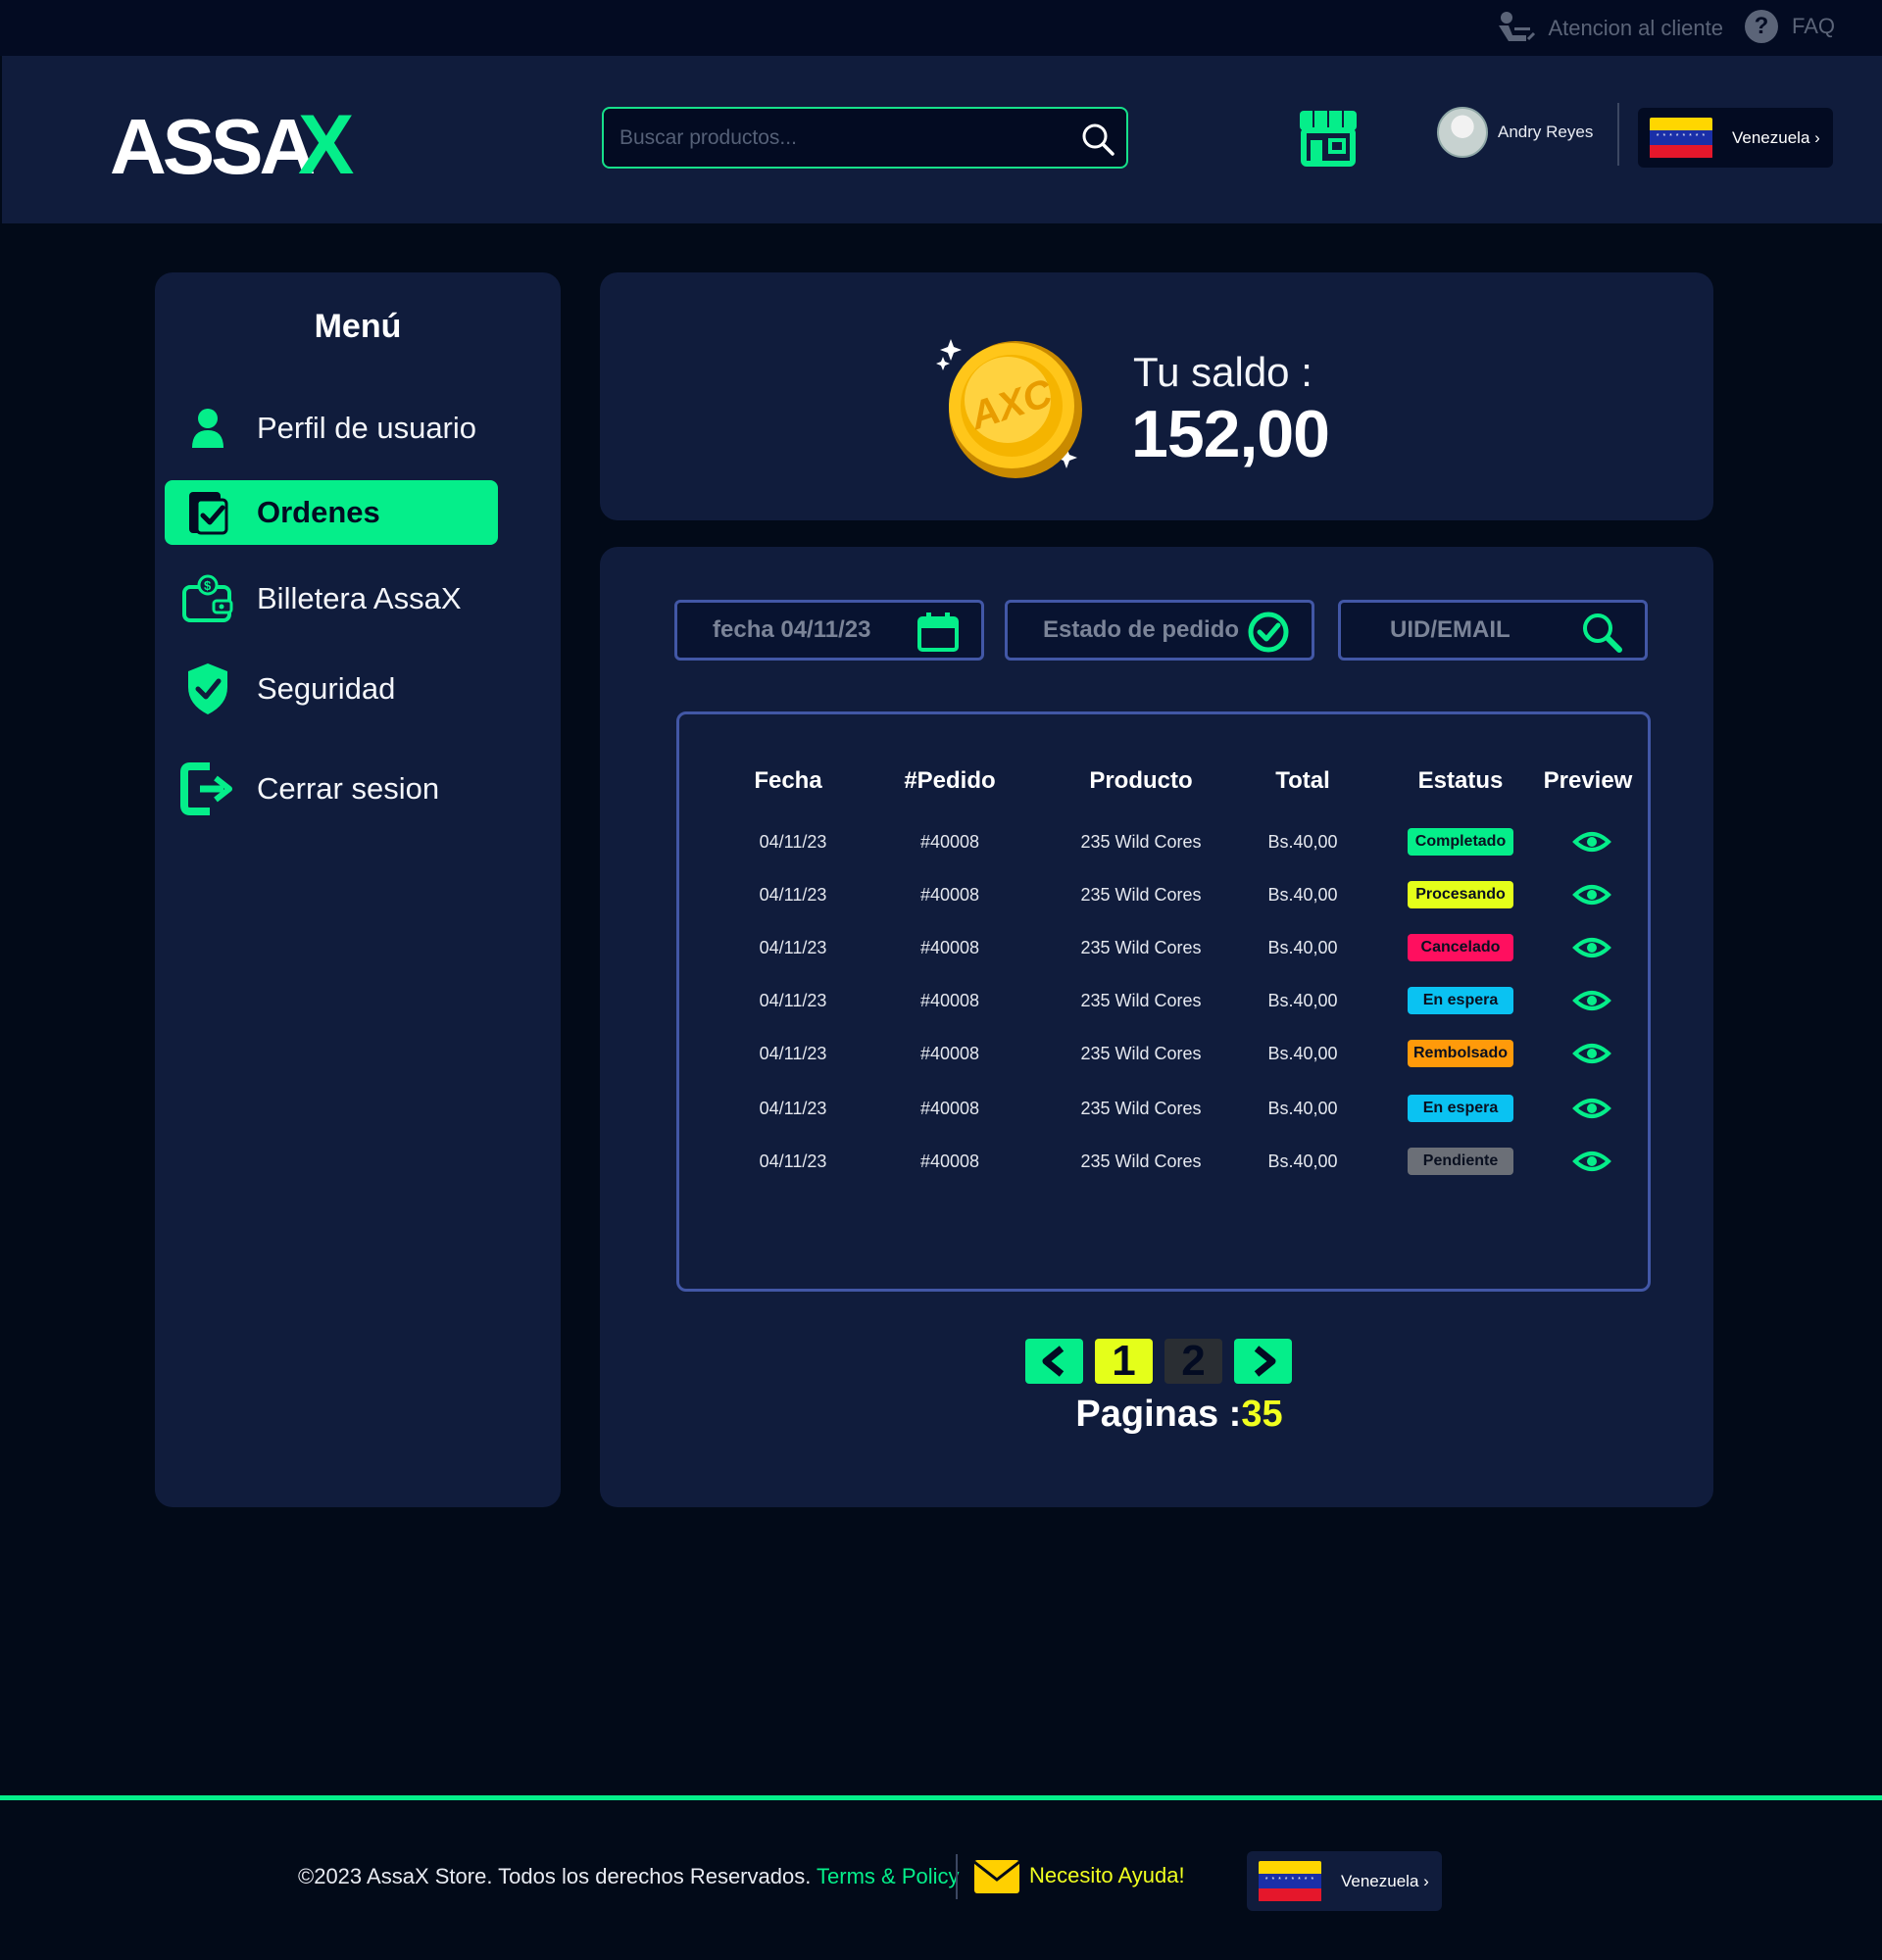  I want to click on search-box, so click(865, 138).